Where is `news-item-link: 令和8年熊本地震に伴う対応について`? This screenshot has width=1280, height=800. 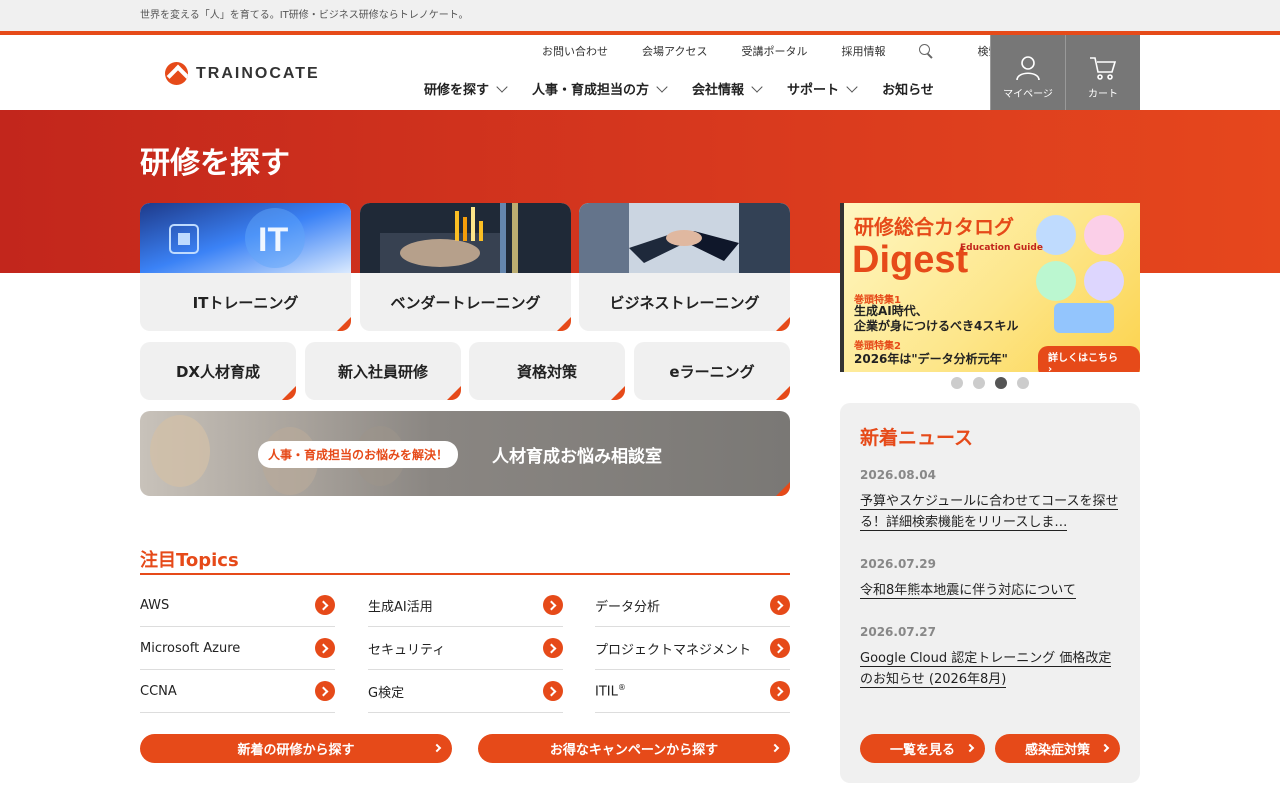 news-item-link: 令和8年熊本地震に伴う対応について is located at coordinates (991, 590).